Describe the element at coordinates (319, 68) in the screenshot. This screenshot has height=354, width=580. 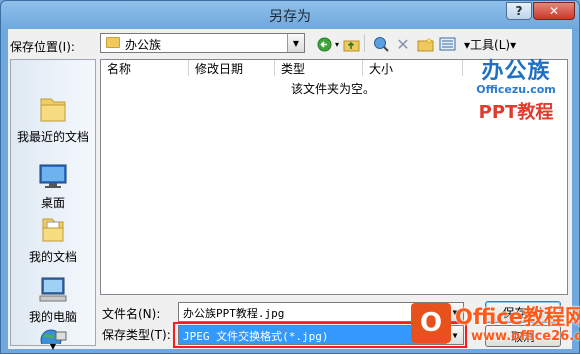
I see `column-header-type: 类型` at that location.